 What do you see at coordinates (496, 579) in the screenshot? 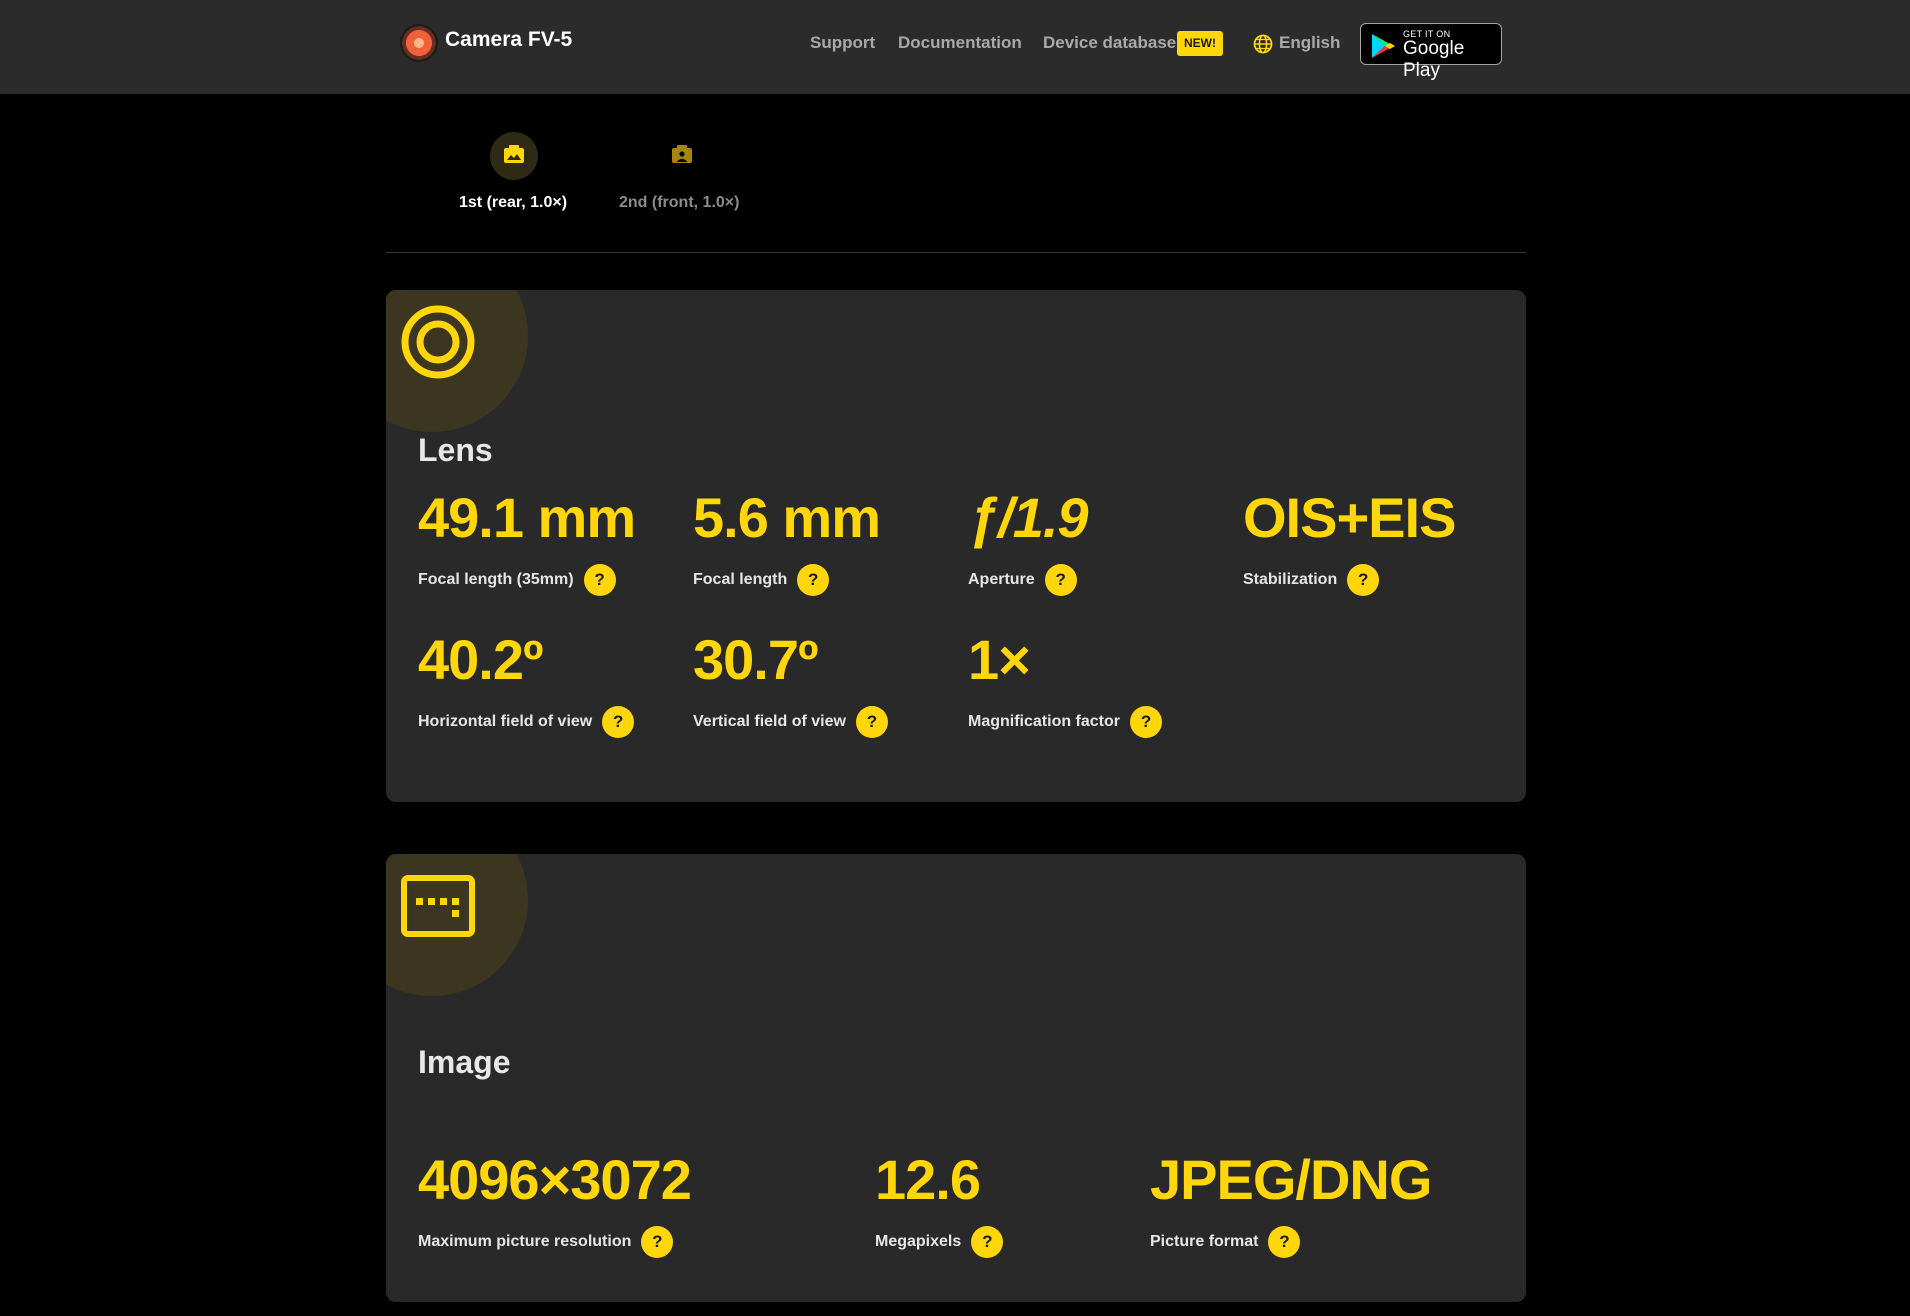
I see `stat-label-text: Focal length (35mm)` at bounding box center [496, 579].